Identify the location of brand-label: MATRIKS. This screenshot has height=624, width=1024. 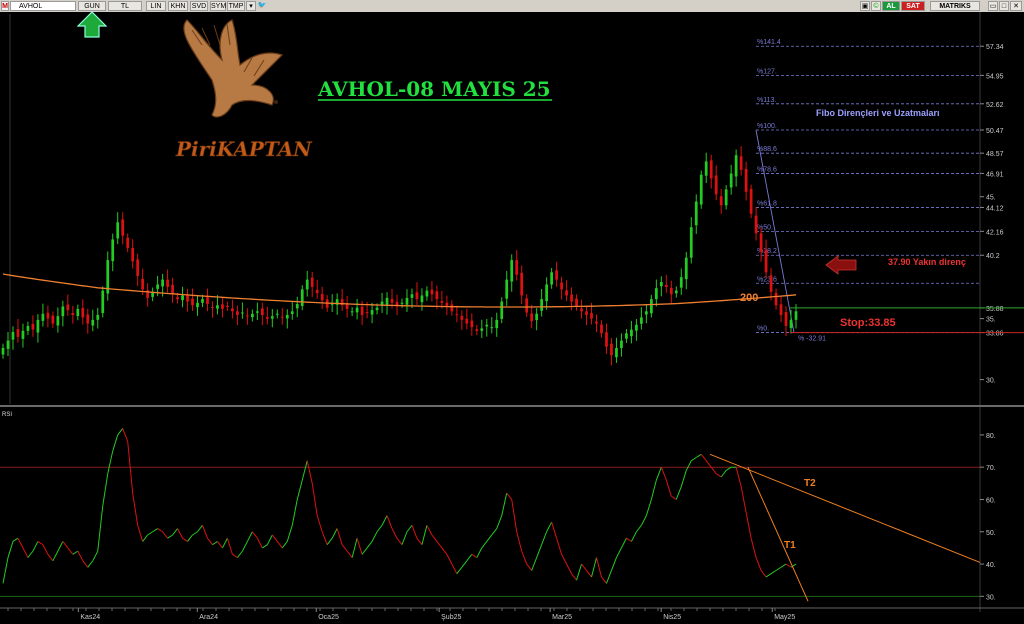
(955, 6).